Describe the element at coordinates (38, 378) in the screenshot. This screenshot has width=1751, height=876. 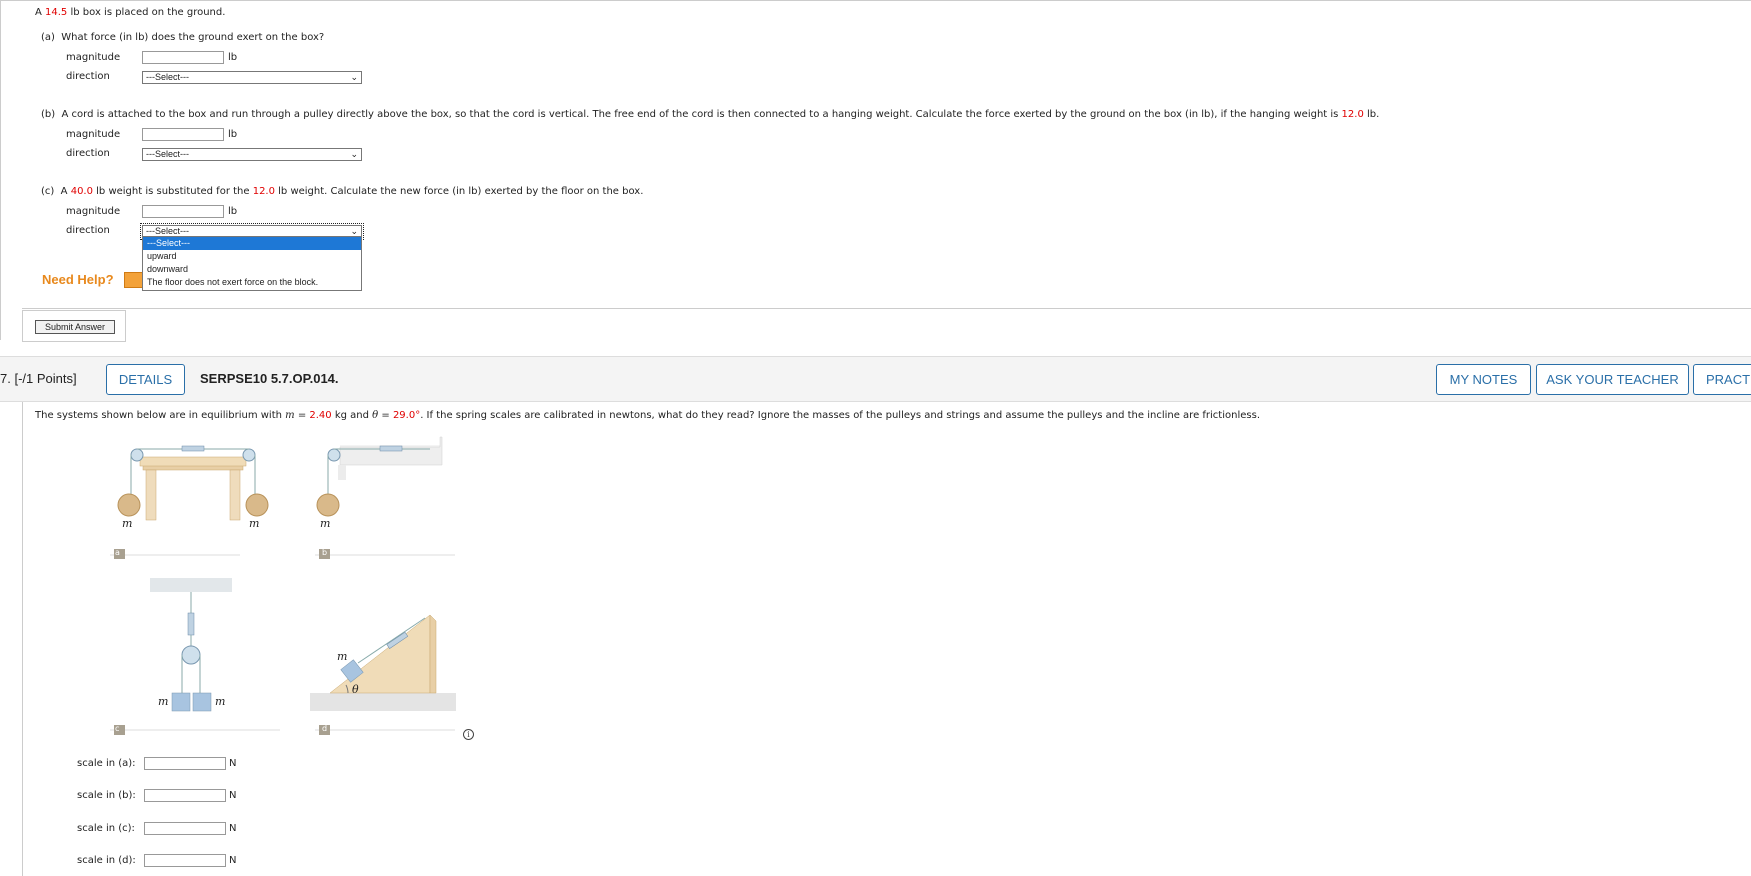
I see `points-label: 7. [-/1 Points]` at that location.